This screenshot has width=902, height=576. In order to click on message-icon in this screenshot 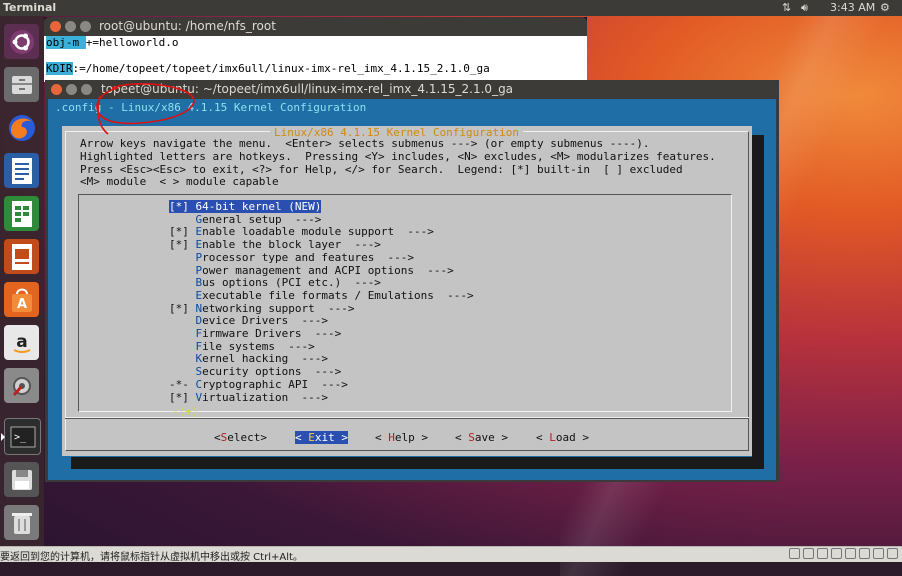, I will do `click(892, 553)`.